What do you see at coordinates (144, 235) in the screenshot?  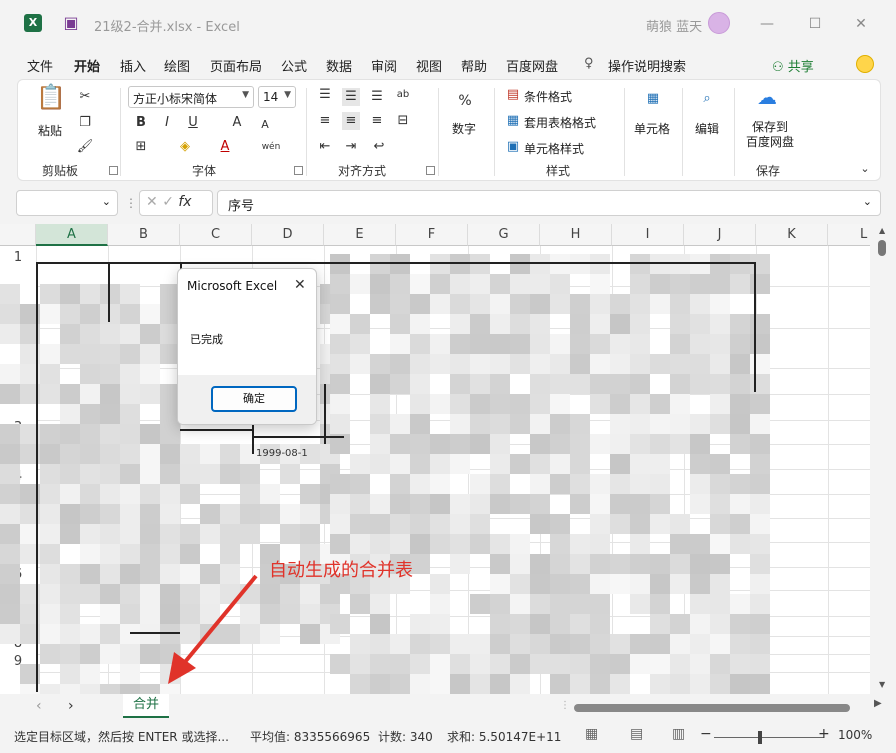 I see `col-header-b: B` at bounding box center [144, 235].